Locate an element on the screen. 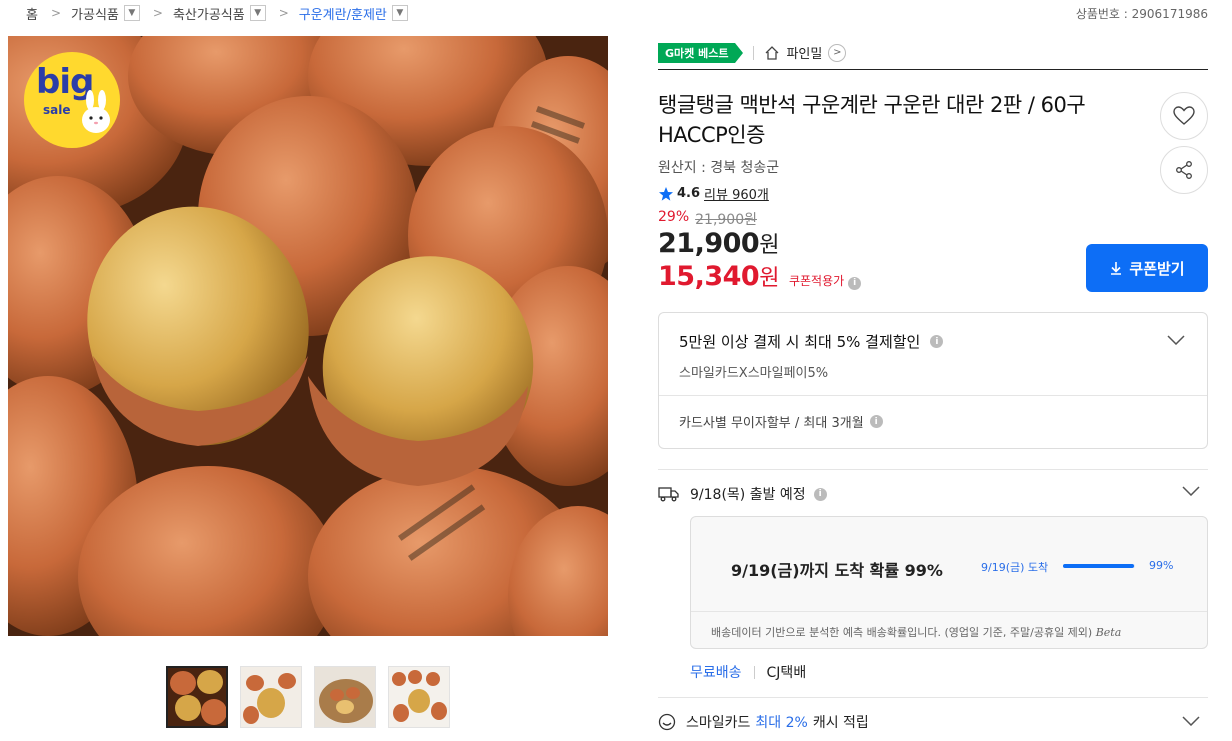  share-button is located at coordinates (1184, 170).